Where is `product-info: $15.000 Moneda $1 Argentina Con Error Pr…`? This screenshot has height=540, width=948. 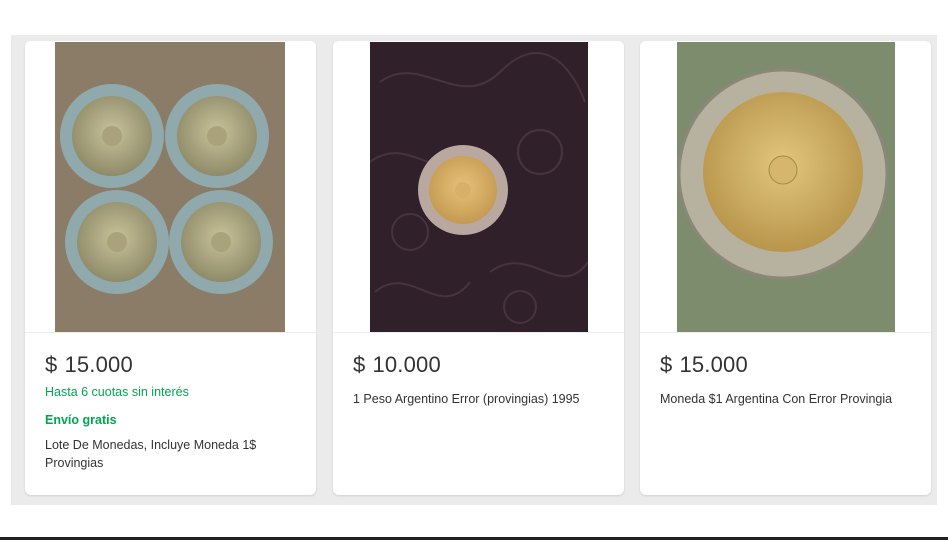
product-info: $15.000 Moneda $1 Argentina Con Error Pr… is located at coordinates (787, 380).